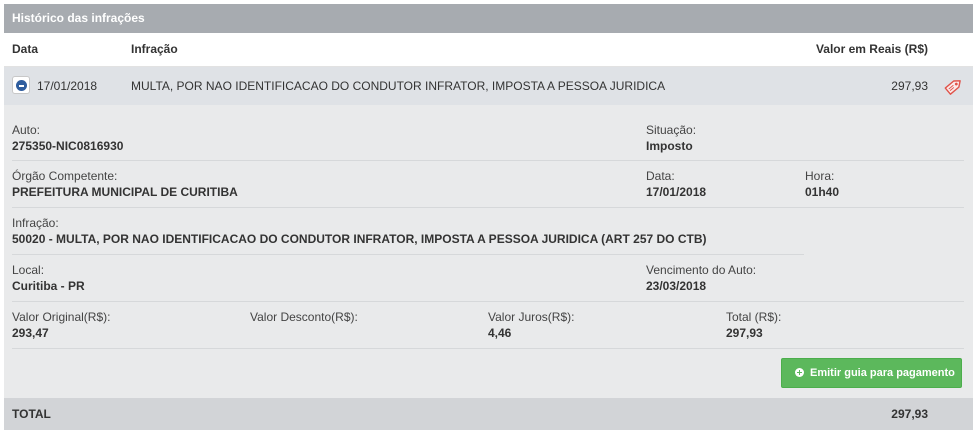 The height and width of the screenshot is (431, 973). What do you see at coordinates (822, 184) in the screenshot?
I see `hora-field: Hora: 01h40` at bounding box center [822, 184].